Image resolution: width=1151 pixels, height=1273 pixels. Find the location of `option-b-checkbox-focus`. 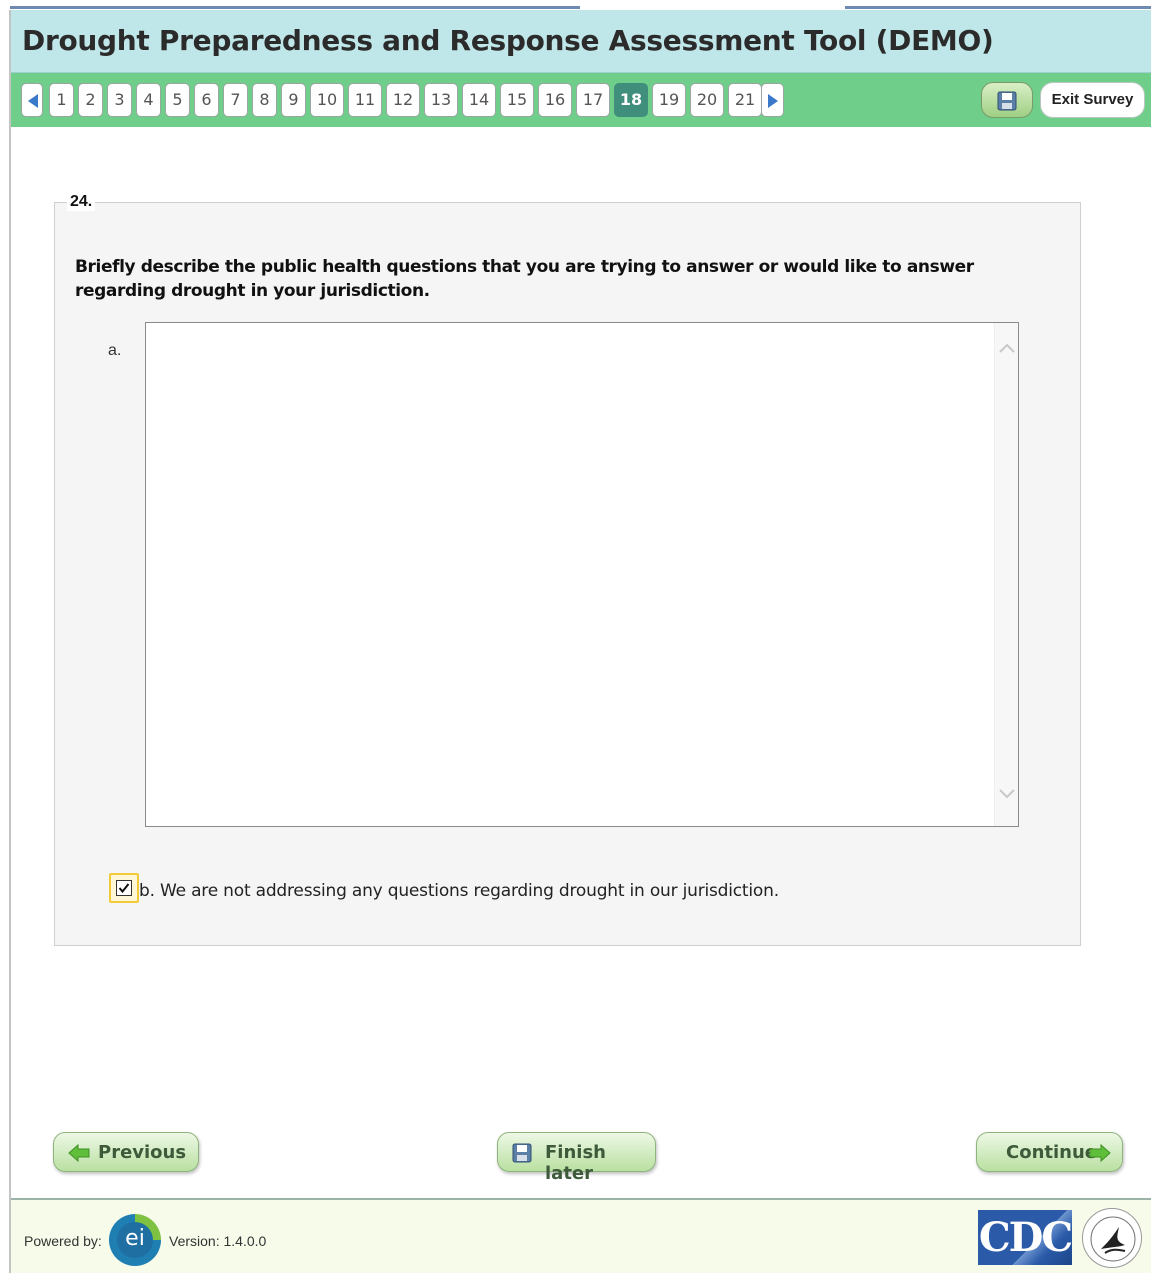

option-b-checkbox-focus is located at coordinates (124, 888).